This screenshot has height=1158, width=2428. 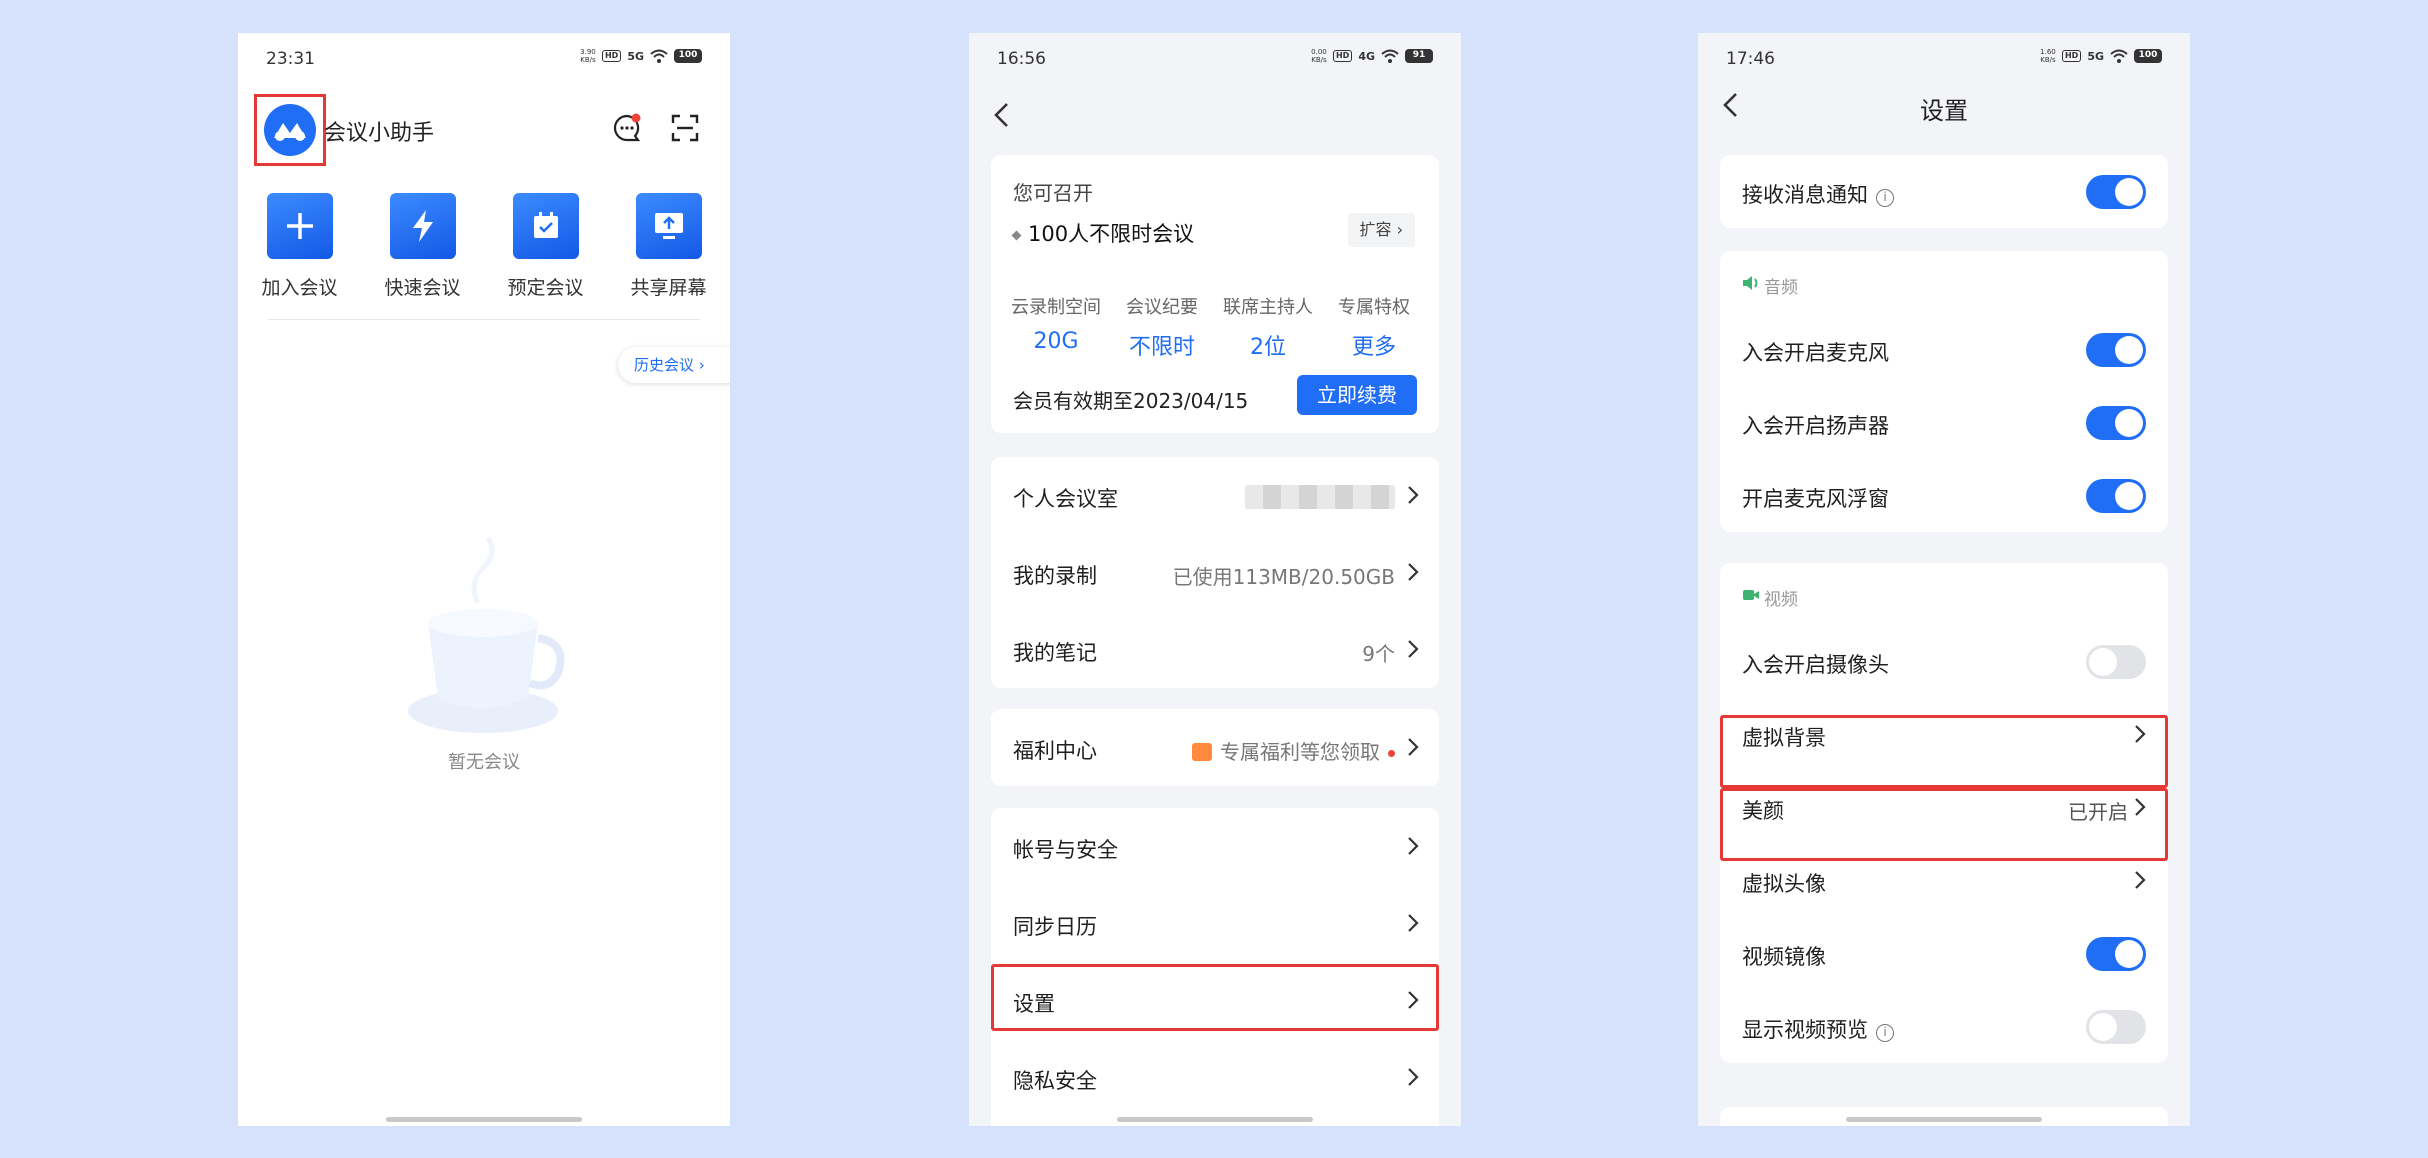 What do you see at coordinates (1215, 1077) in the screenshot?
I see `privacy-security-row: 隐私安全` at bounding box center [1215, 1077].